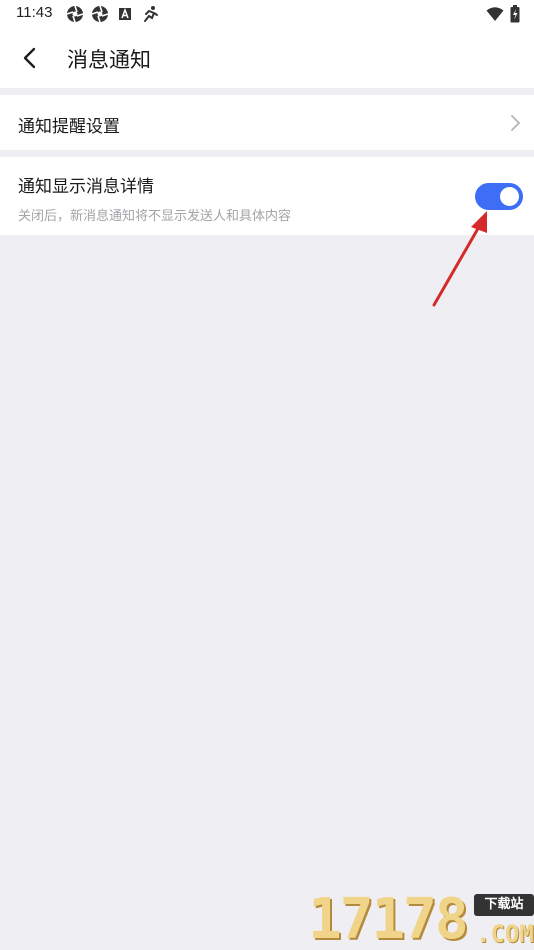 This screenshot has height=950, width=534. What do you see at coordinates (86, 187) in the screenshot?
I see `show-details-label: 通知显示消息详情` at bounding box center [86, 187].